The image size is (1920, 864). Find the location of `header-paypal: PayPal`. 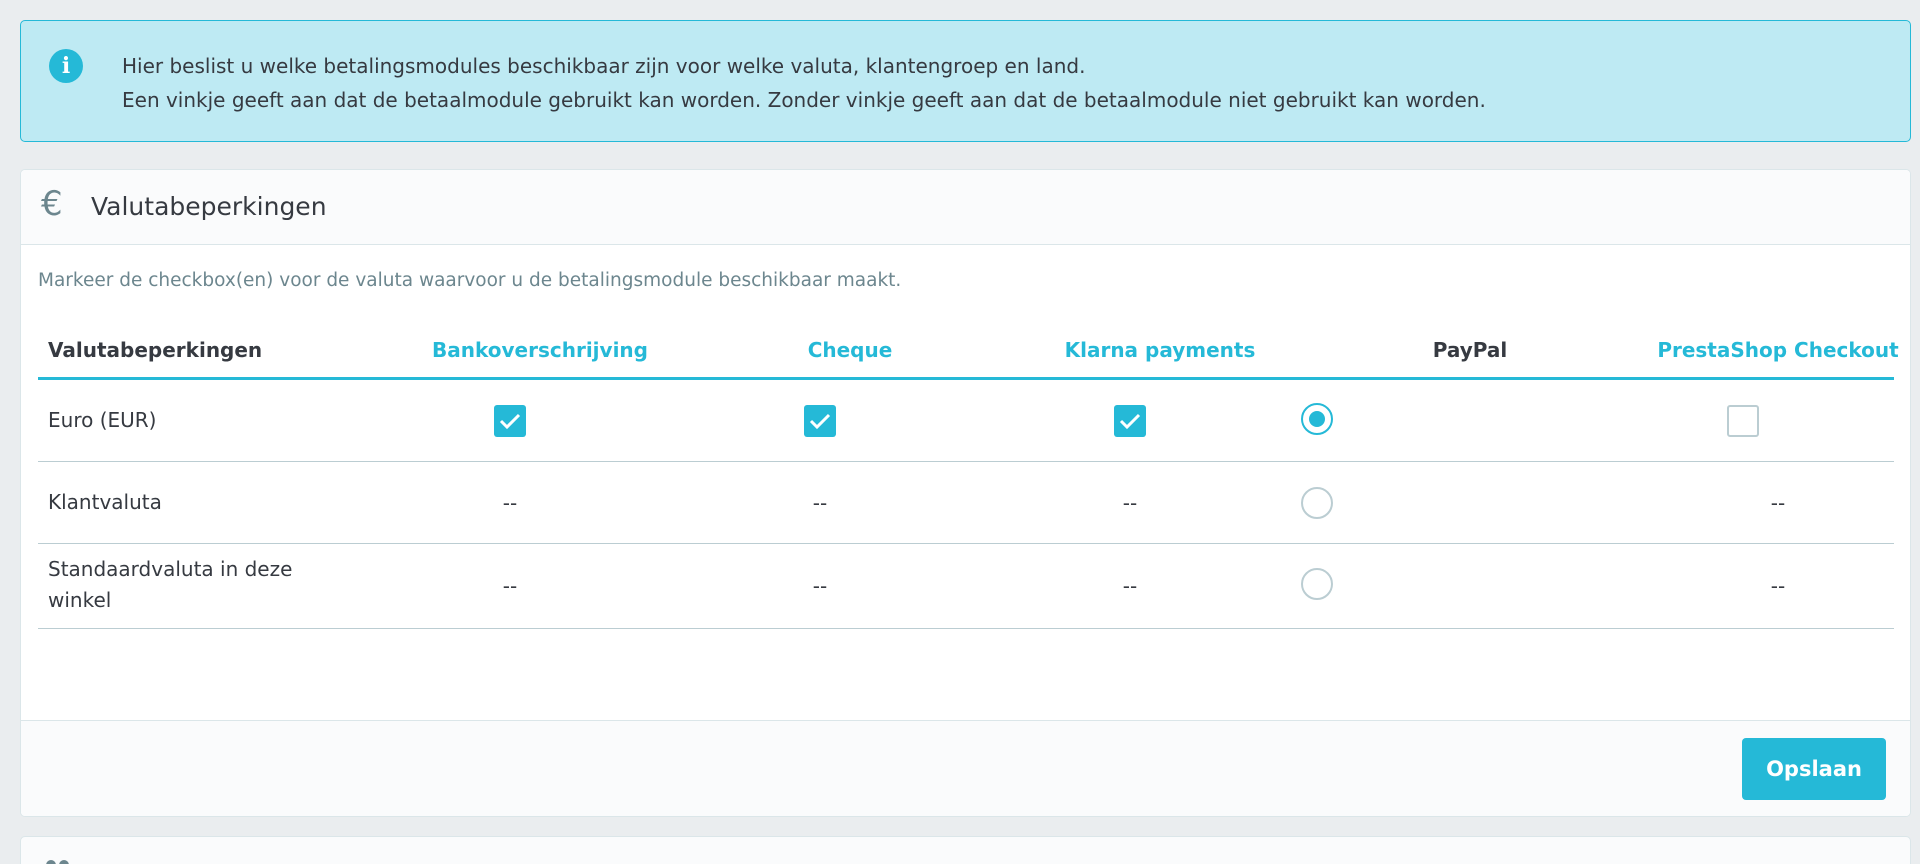

header-paypal: PayPal is located at coordinates (1470, 350).